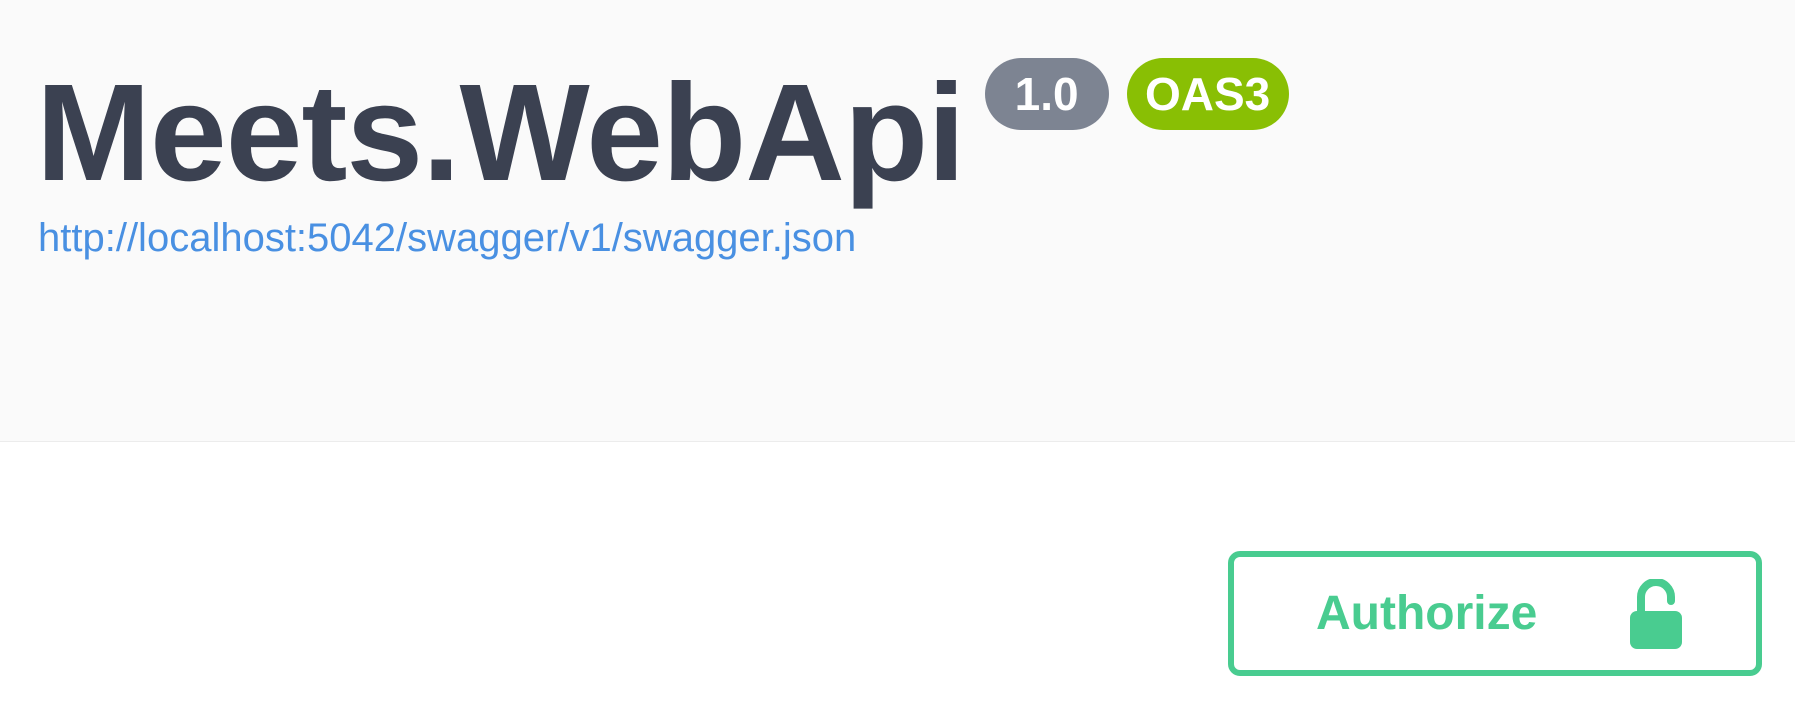 This screenshot has width=1795, height=715. I want to click on api-title: Meets.WebApi, so click(501, 133).